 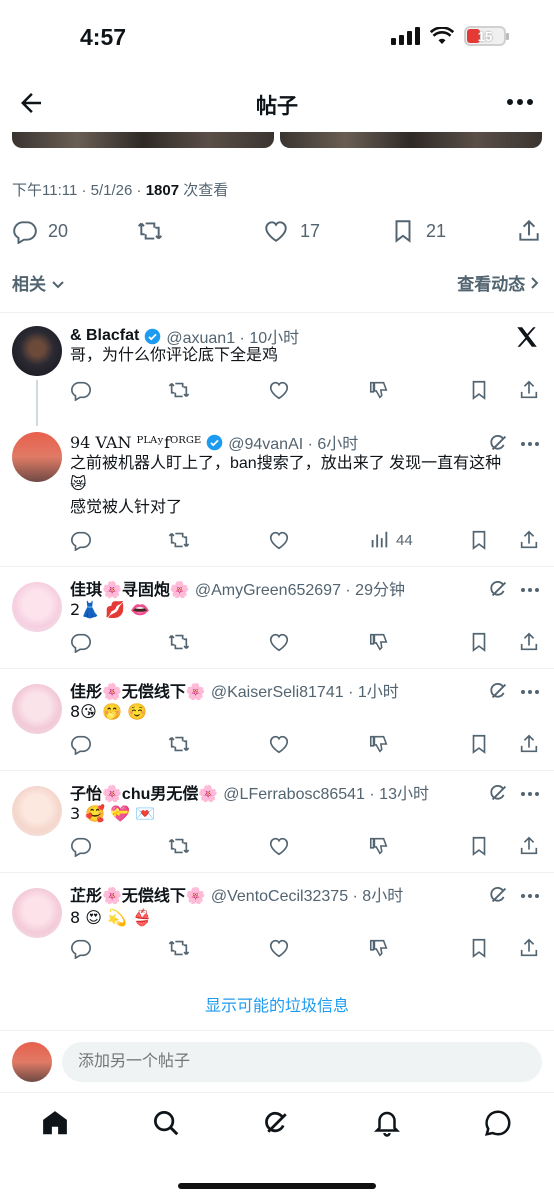 I want to click on messages-icon, so click(x=498, y=1123).